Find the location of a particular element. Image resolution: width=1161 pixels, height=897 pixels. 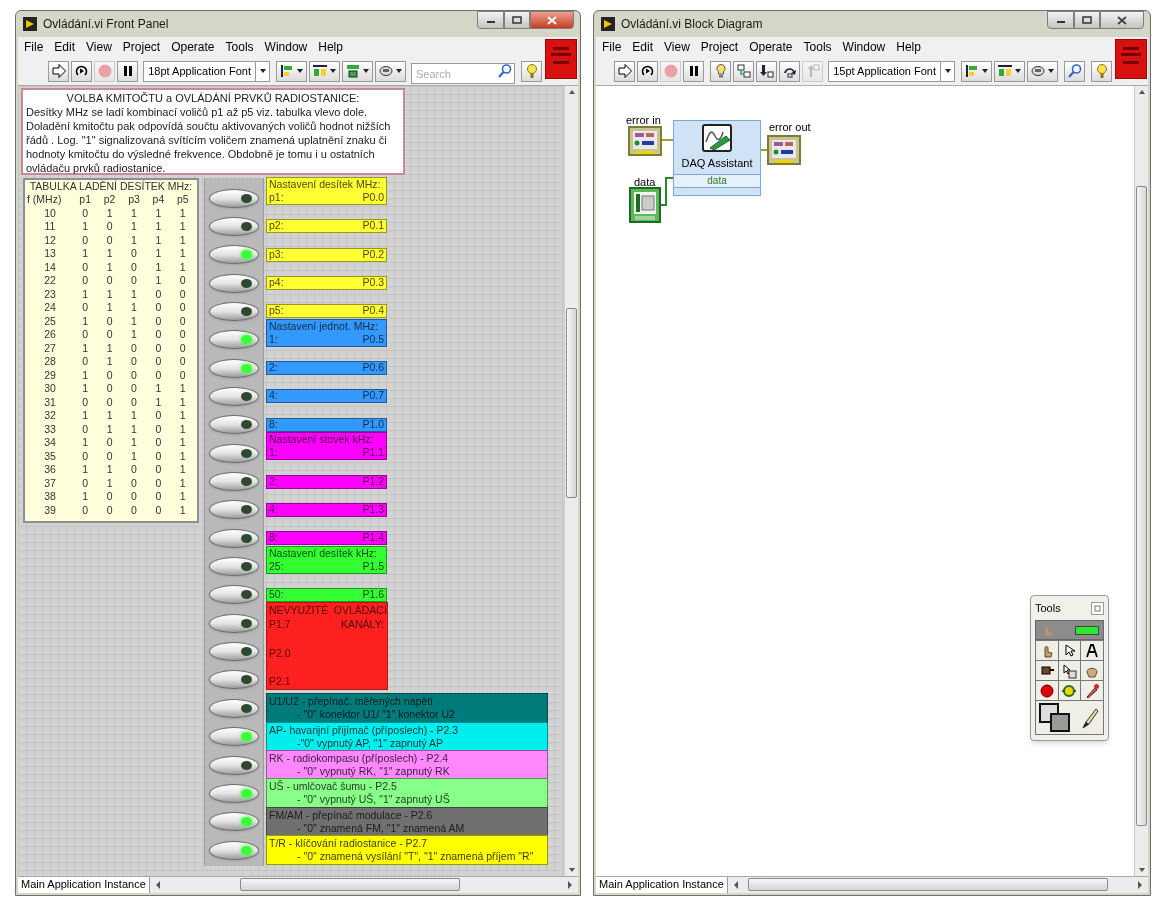

breakpoint-tool-button is located at coordinates (1047, 690).